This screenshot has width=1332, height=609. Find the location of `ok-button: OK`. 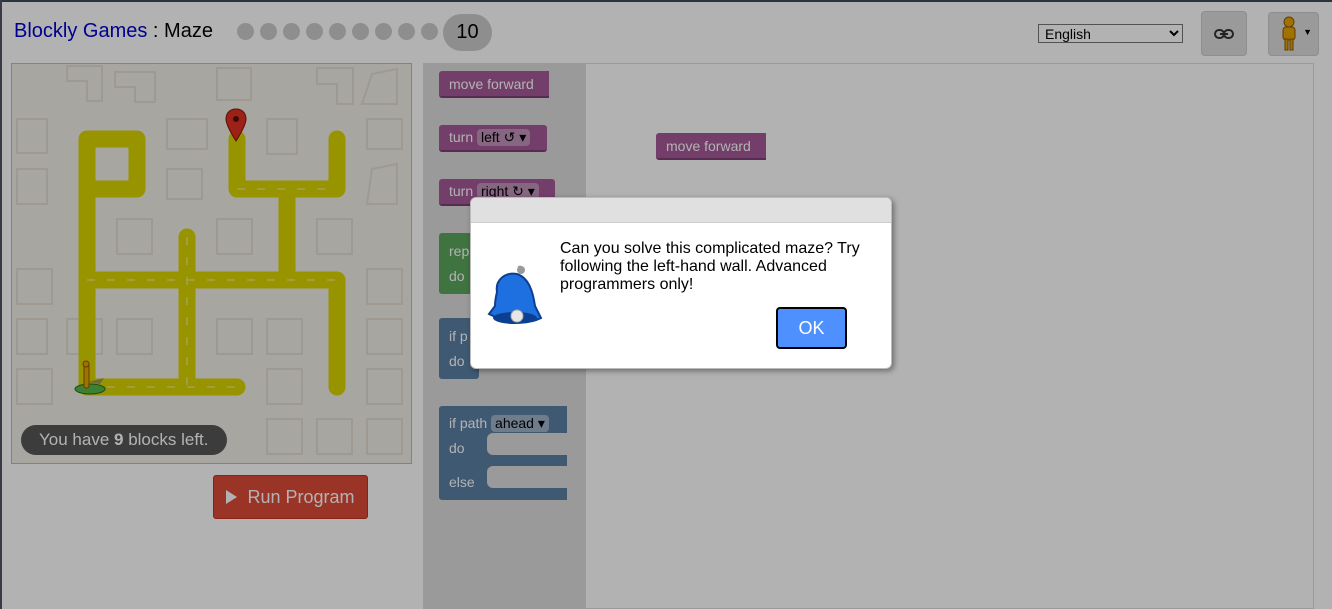

ok-button: OK is located at coordinates (811, 328).